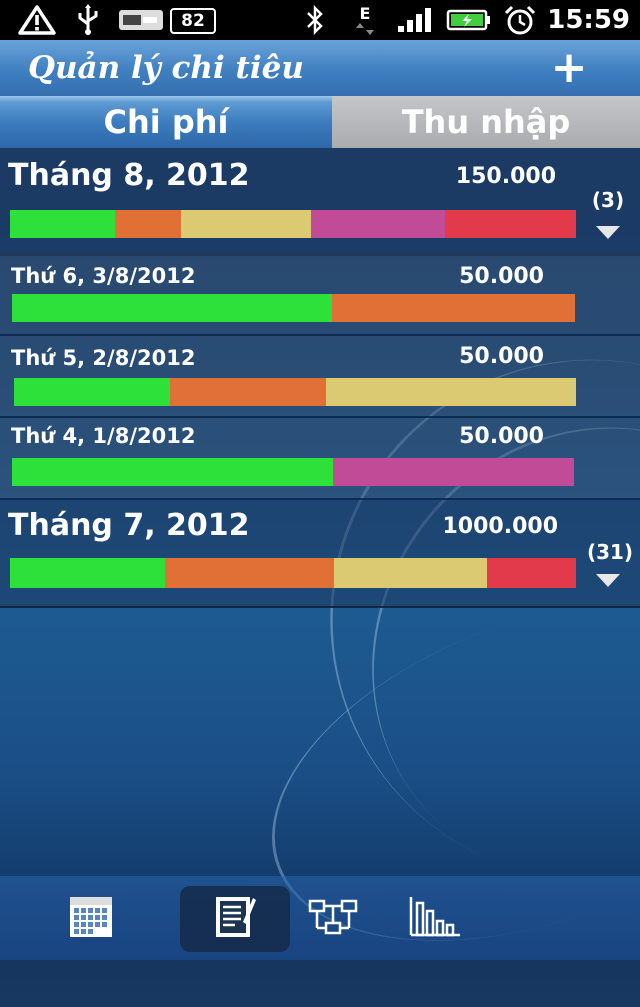 The image size is (640, 1007). What do you see at coordinates (486, 122) in the screenshot?
I see `tab-thu-nhap: Thu nhập` at bounding box center [486, 122].